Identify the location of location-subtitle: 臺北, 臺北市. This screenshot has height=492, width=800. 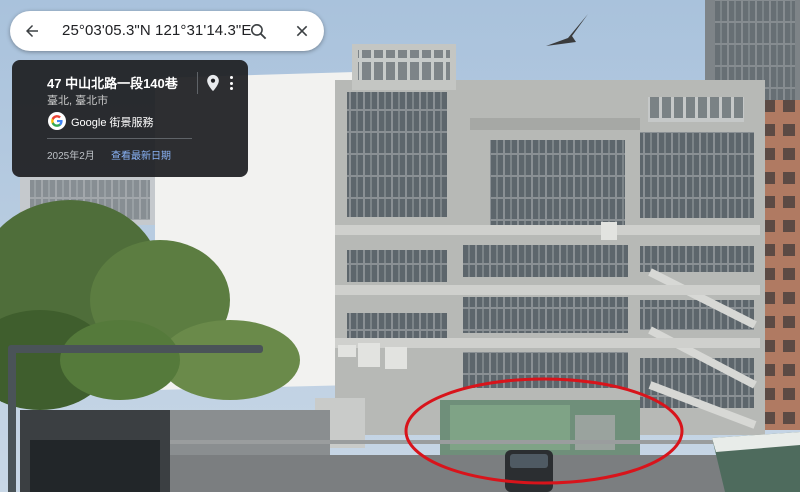
(78, 101).